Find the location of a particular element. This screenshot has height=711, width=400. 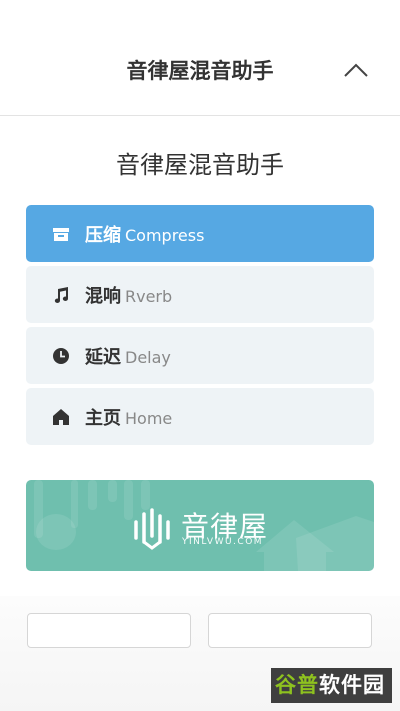

menu-item-label-zh: 主页 is located at coordinates (103, 418).